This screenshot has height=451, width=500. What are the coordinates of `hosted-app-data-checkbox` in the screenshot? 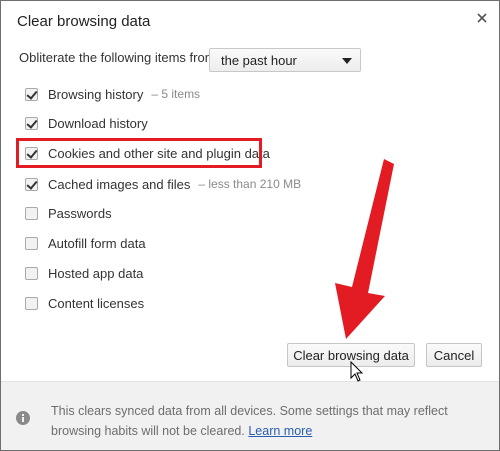 It's located at (31, 273).